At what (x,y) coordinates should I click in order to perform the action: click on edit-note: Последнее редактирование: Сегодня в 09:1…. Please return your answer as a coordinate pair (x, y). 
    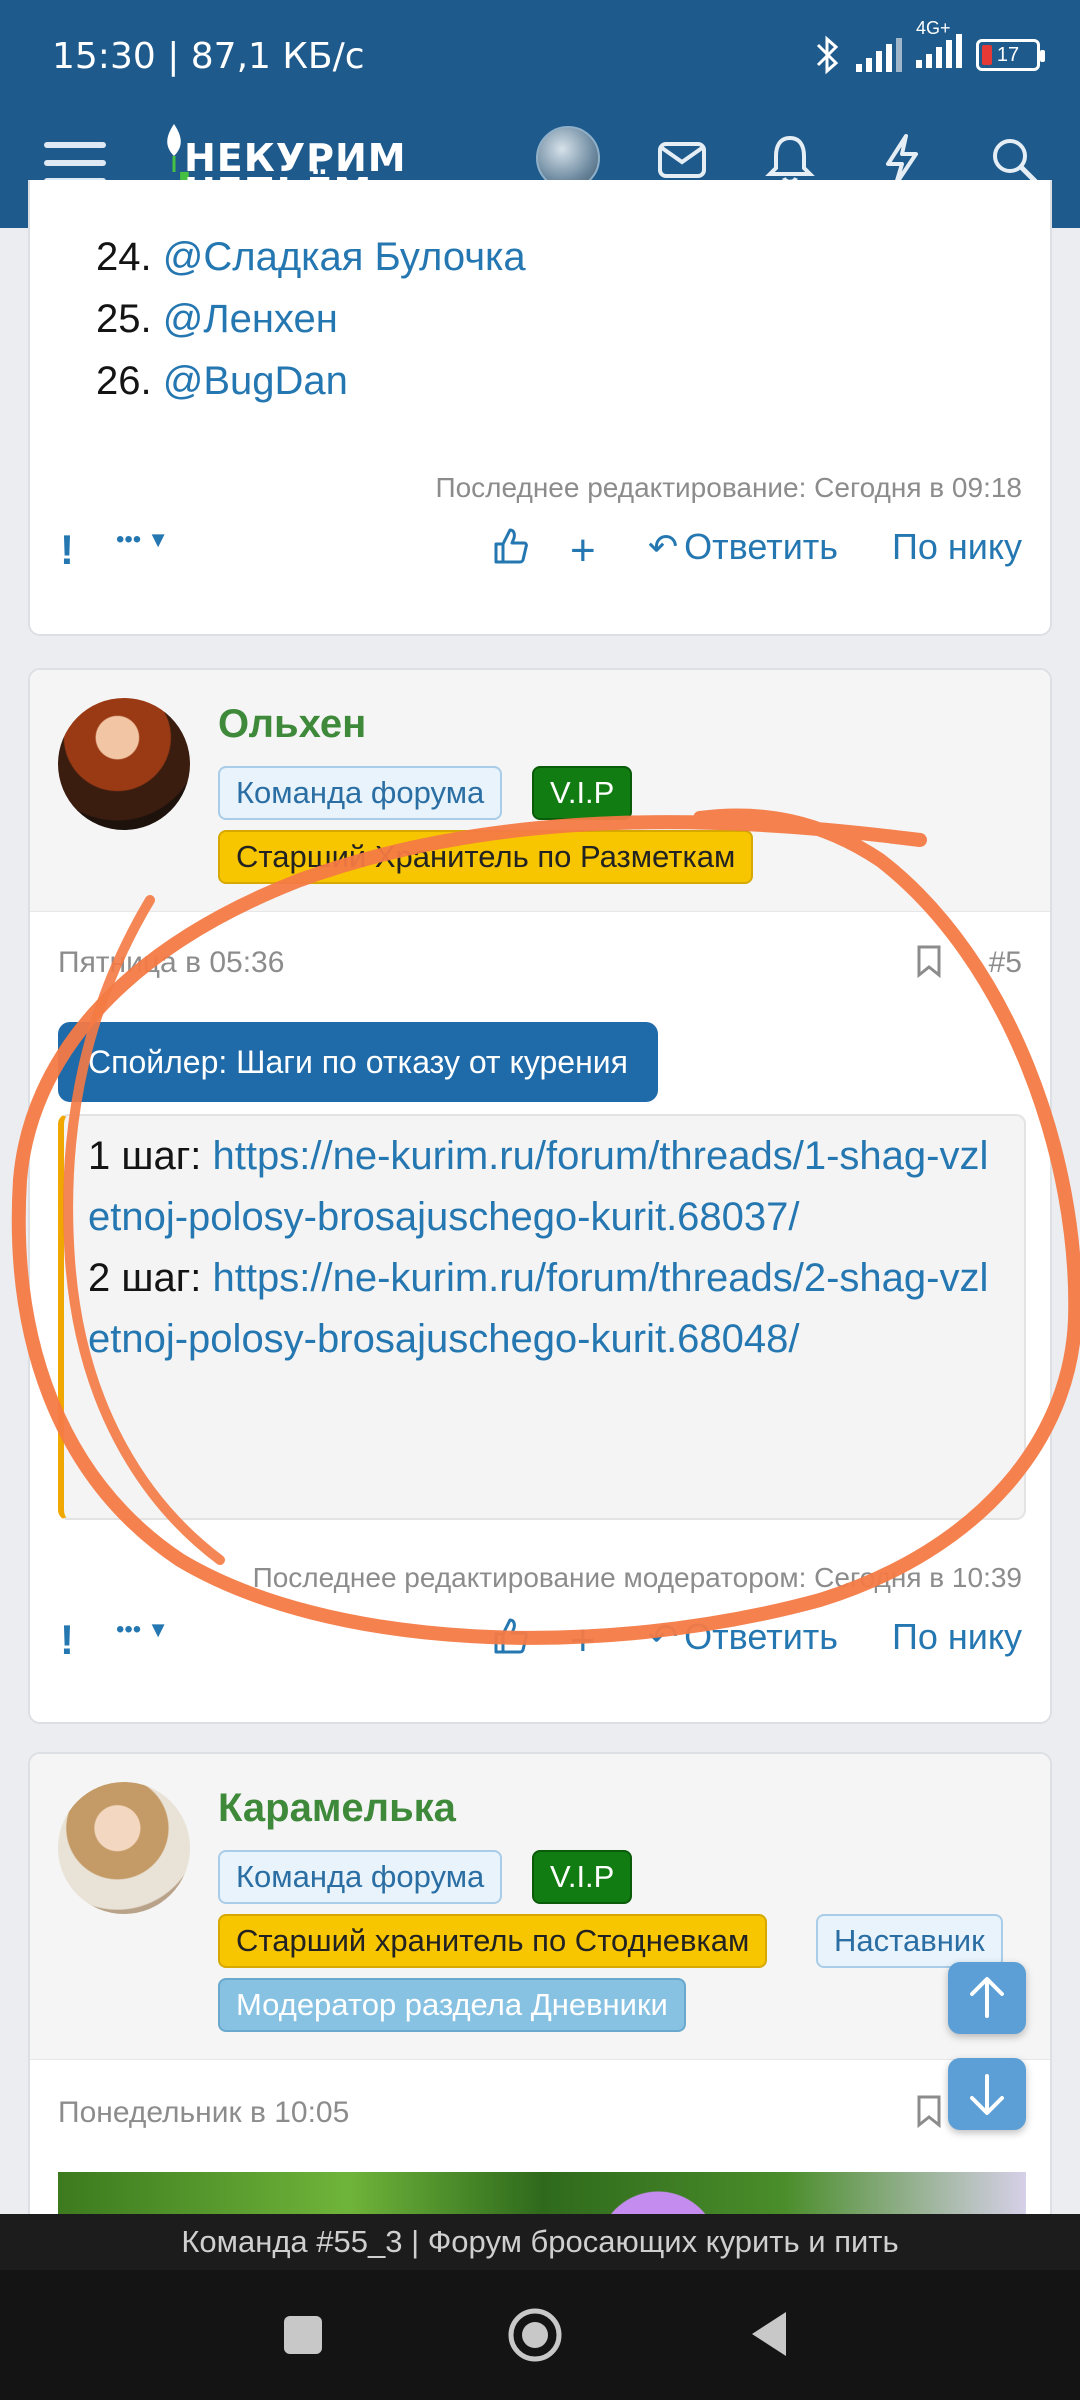
    Looking at the image, I should click on (728, 487).